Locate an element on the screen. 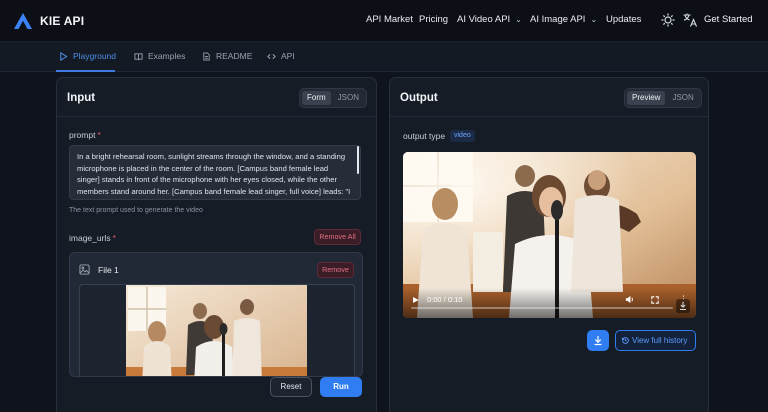 This screenshot has height=412, width=768. history-icon is located at coordinates (625, 340).